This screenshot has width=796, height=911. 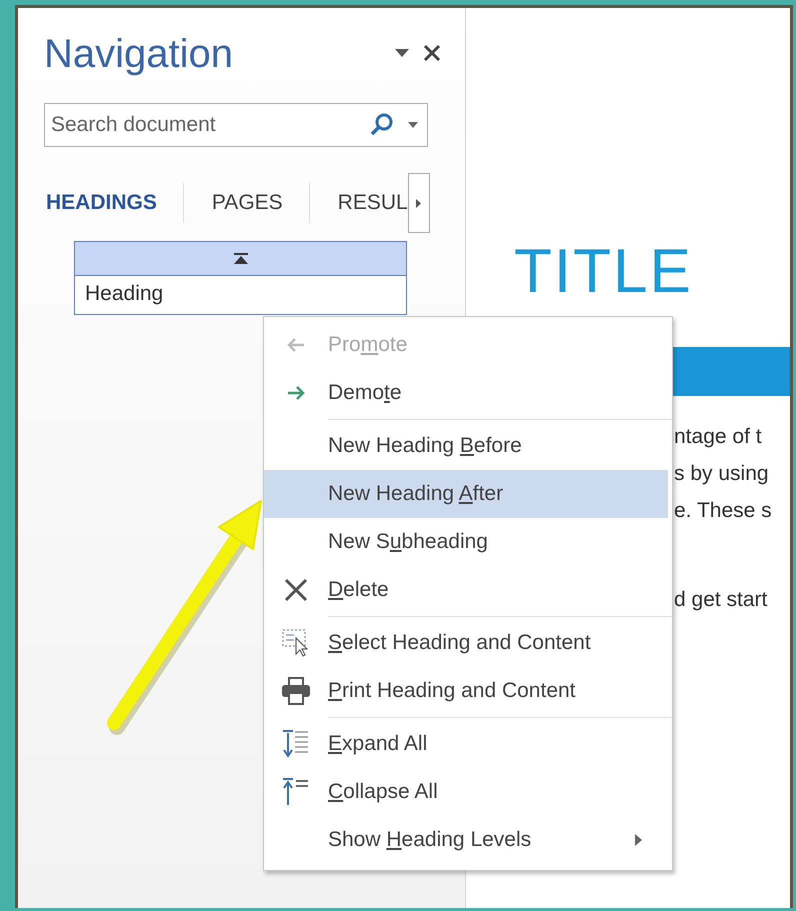 I want to click on search-field: Search document, so click(x=236, y=125).